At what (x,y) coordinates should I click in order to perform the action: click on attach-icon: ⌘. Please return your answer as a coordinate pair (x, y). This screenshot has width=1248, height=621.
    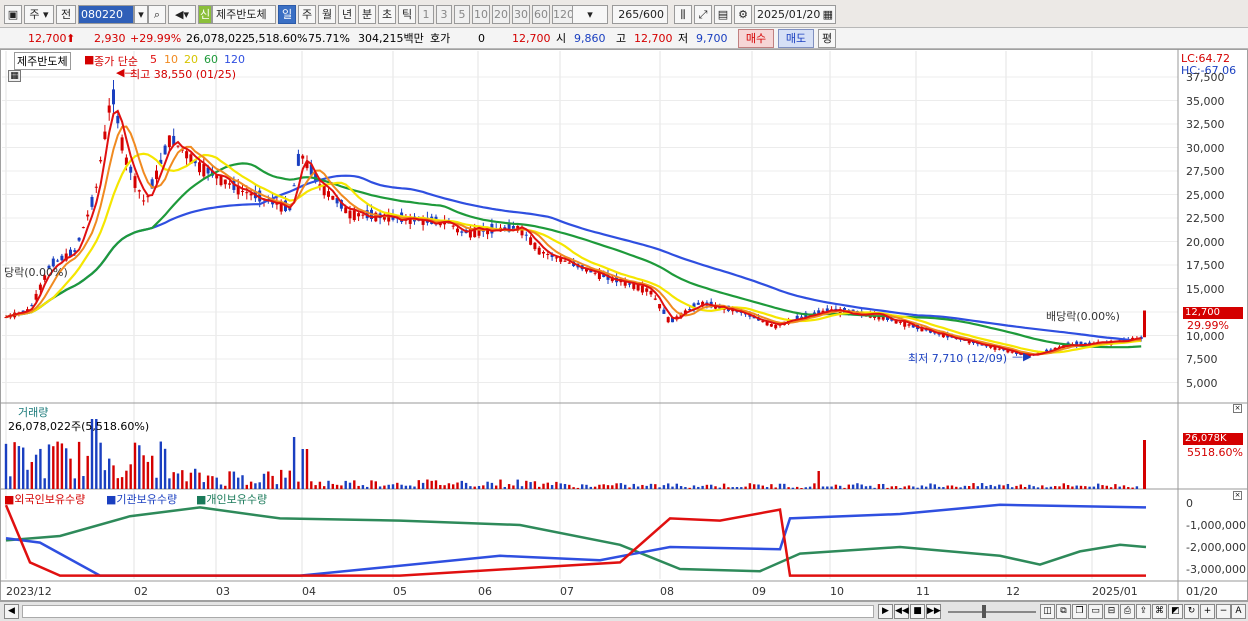
    Looking at the image, I should click on (1159, 611).